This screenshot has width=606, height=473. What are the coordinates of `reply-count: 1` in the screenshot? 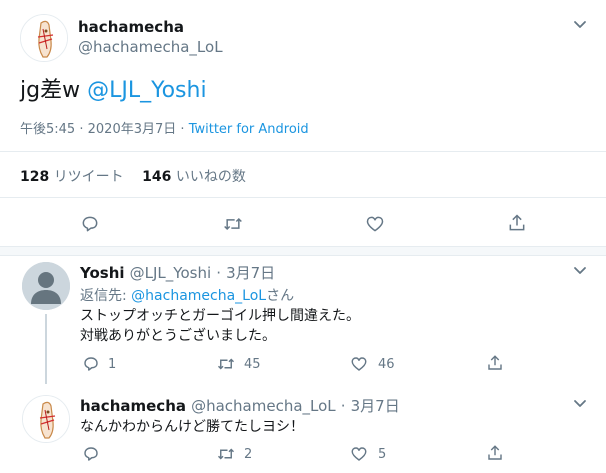 It's located at (112, 364).